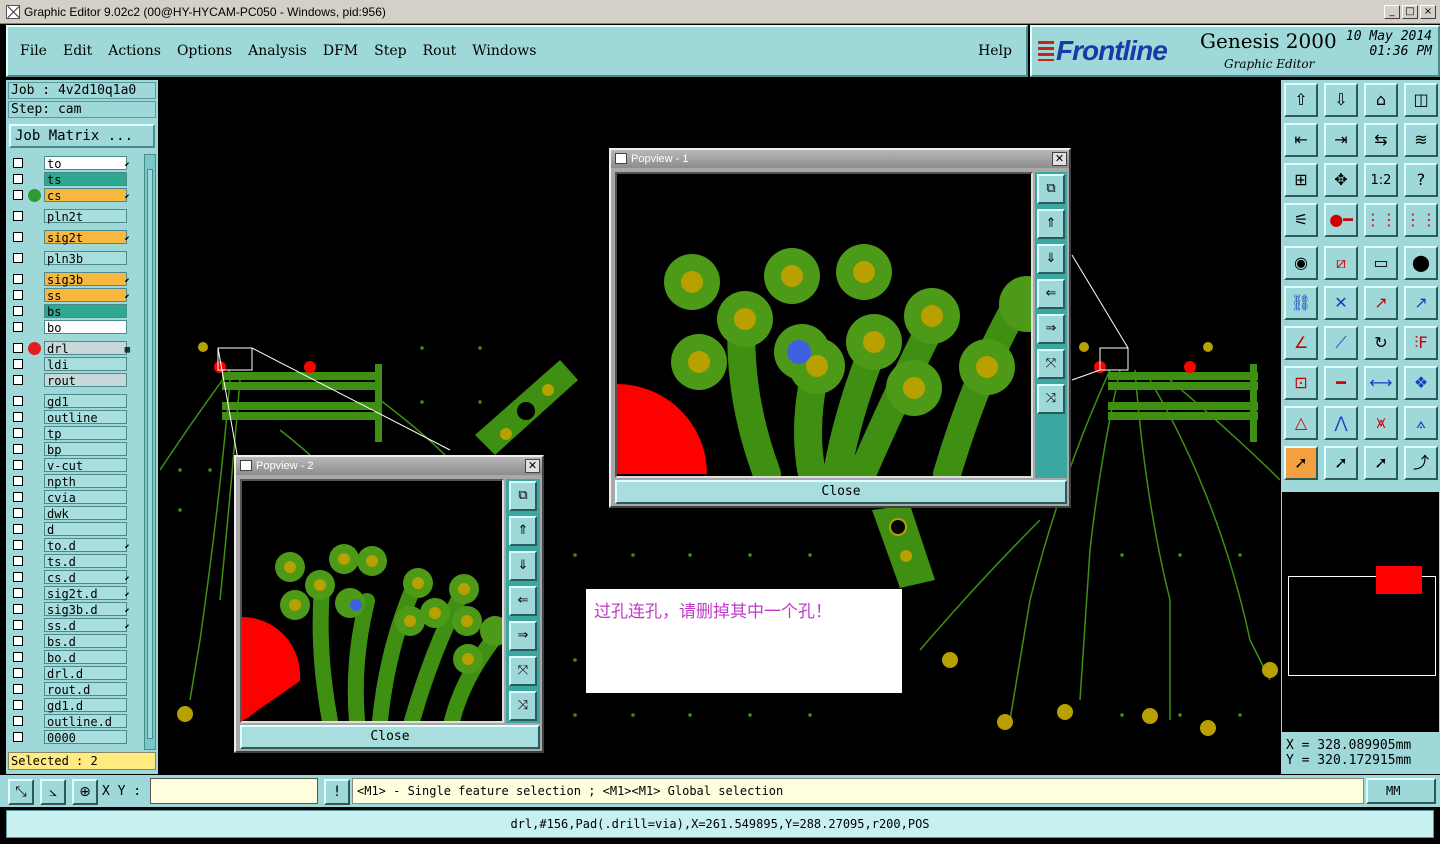  I want to click on overview-map, so click(1360, 612).